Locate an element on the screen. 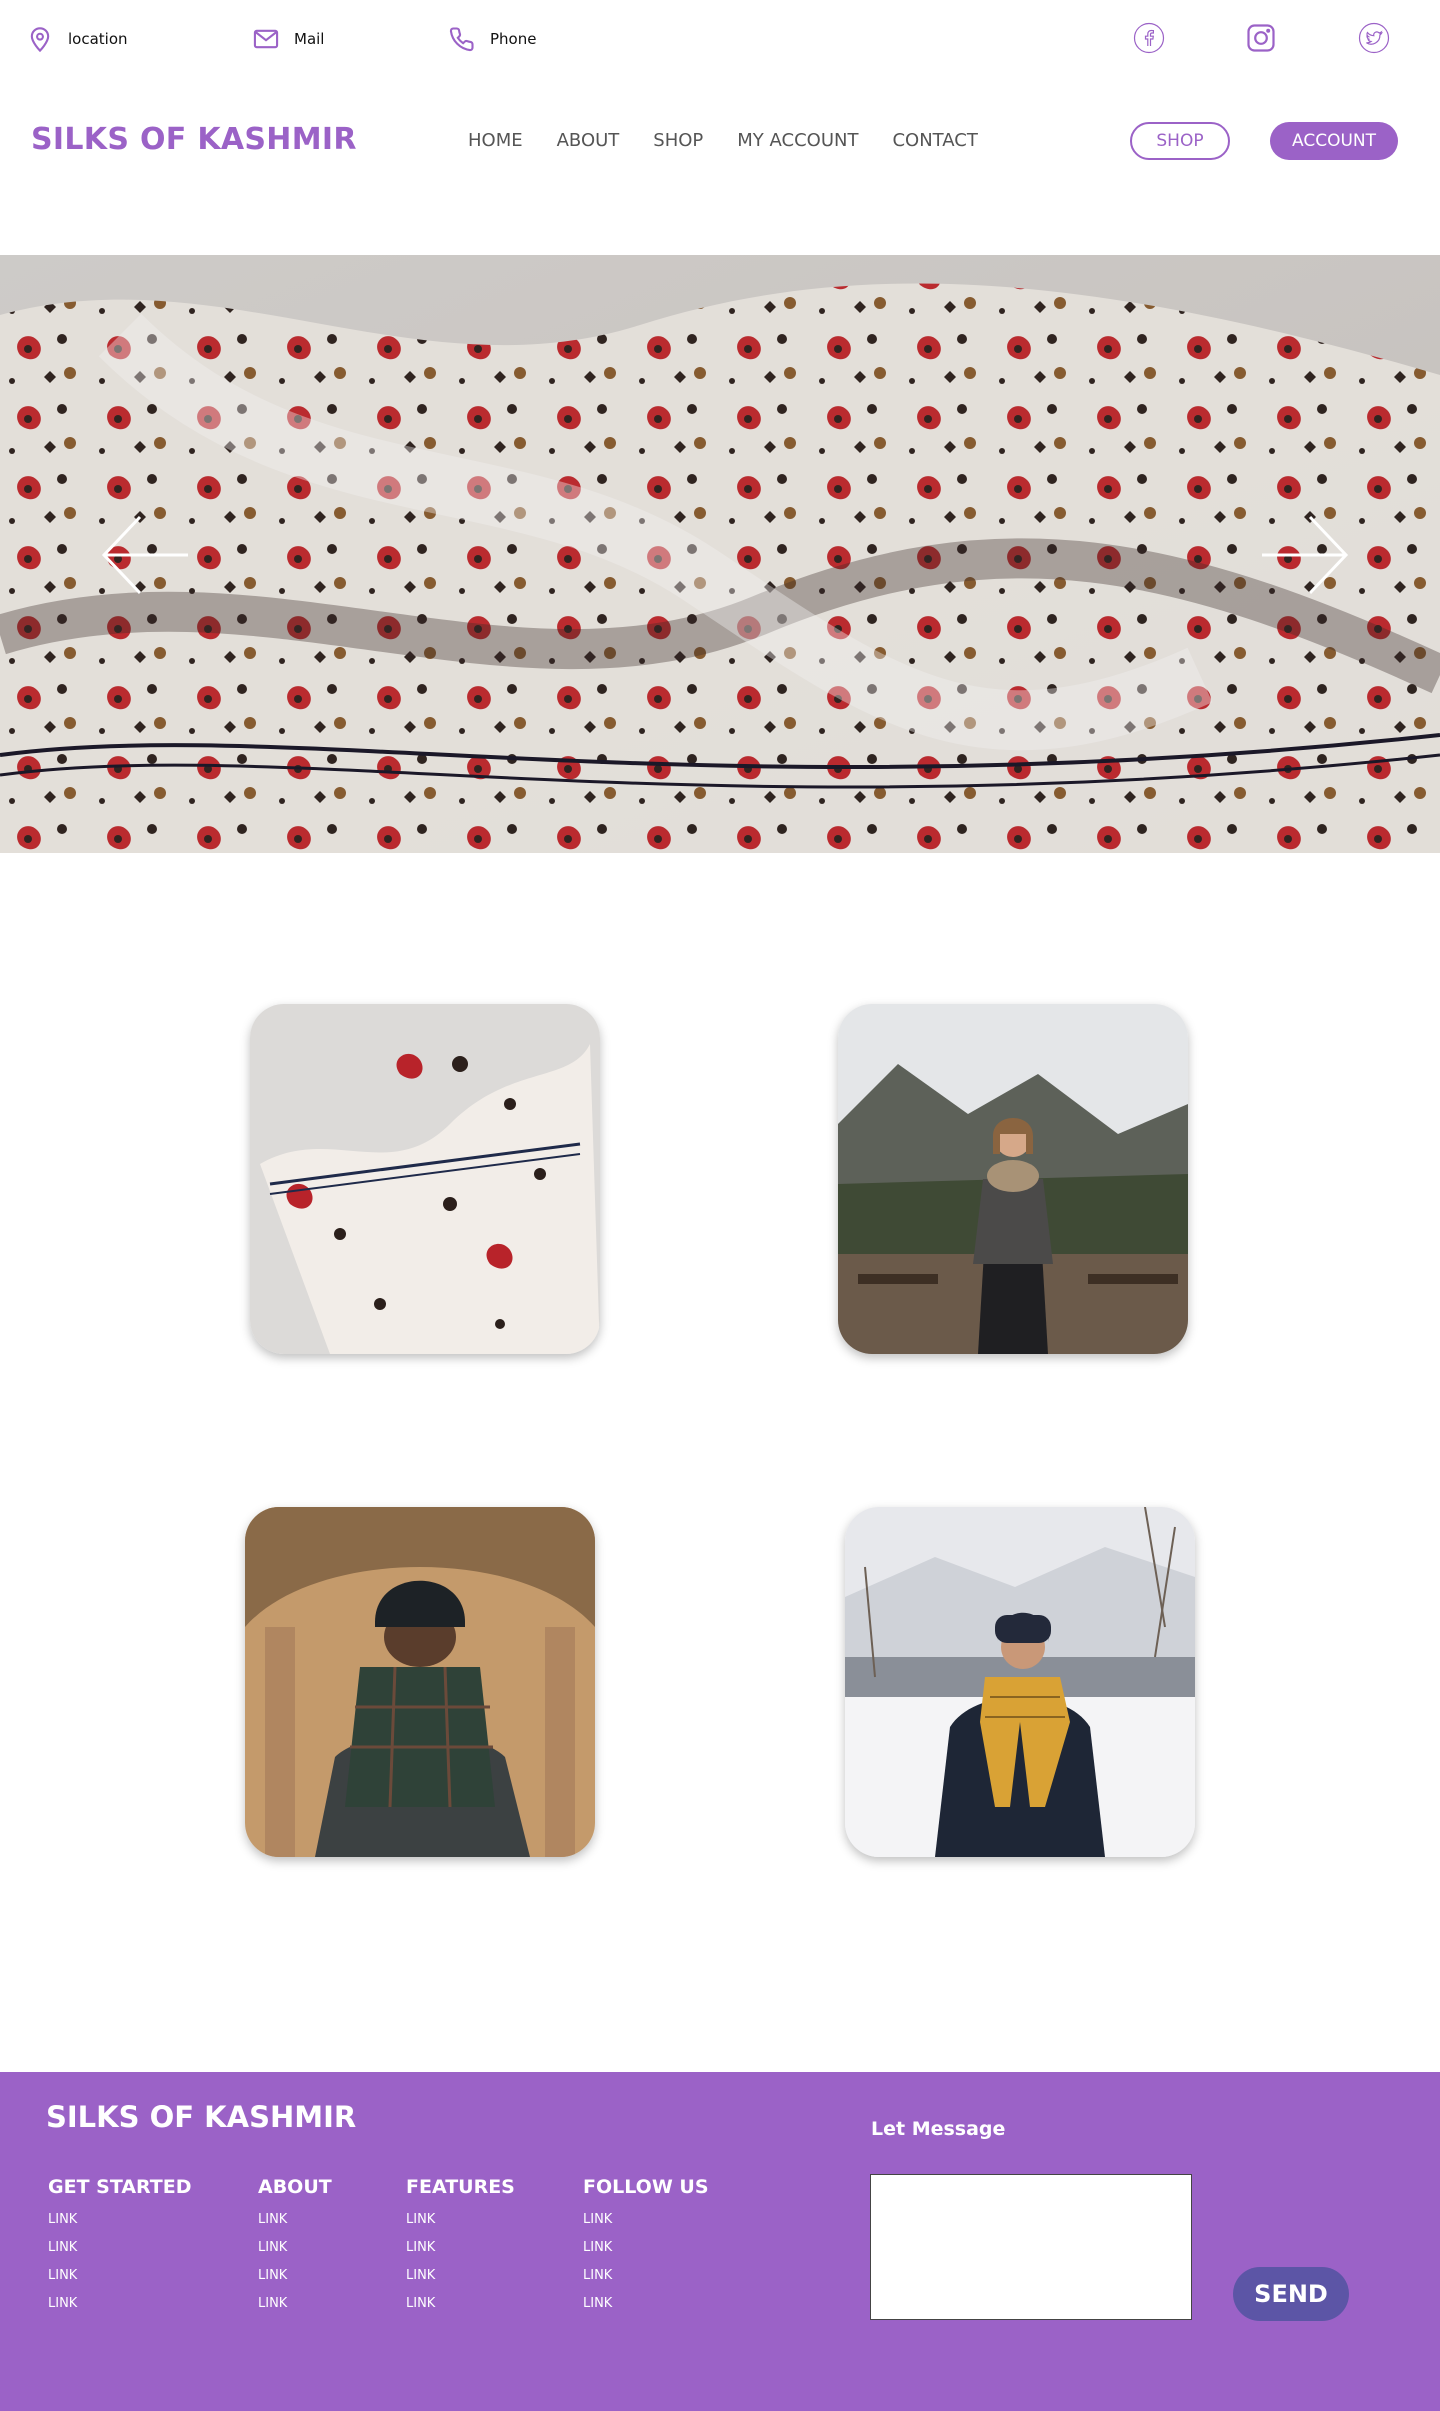 This screenshot has height=2411, width=1440. phone-label: Phone is located at coordinates (513, 39).